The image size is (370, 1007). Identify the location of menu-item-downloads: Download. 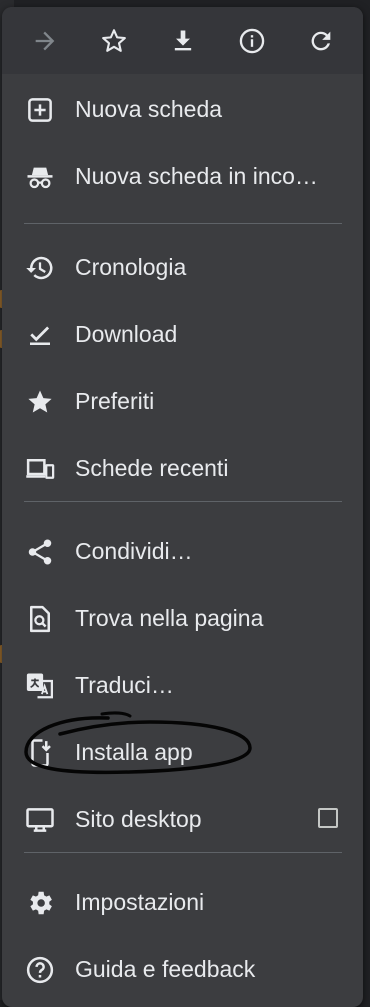
(182, 334).